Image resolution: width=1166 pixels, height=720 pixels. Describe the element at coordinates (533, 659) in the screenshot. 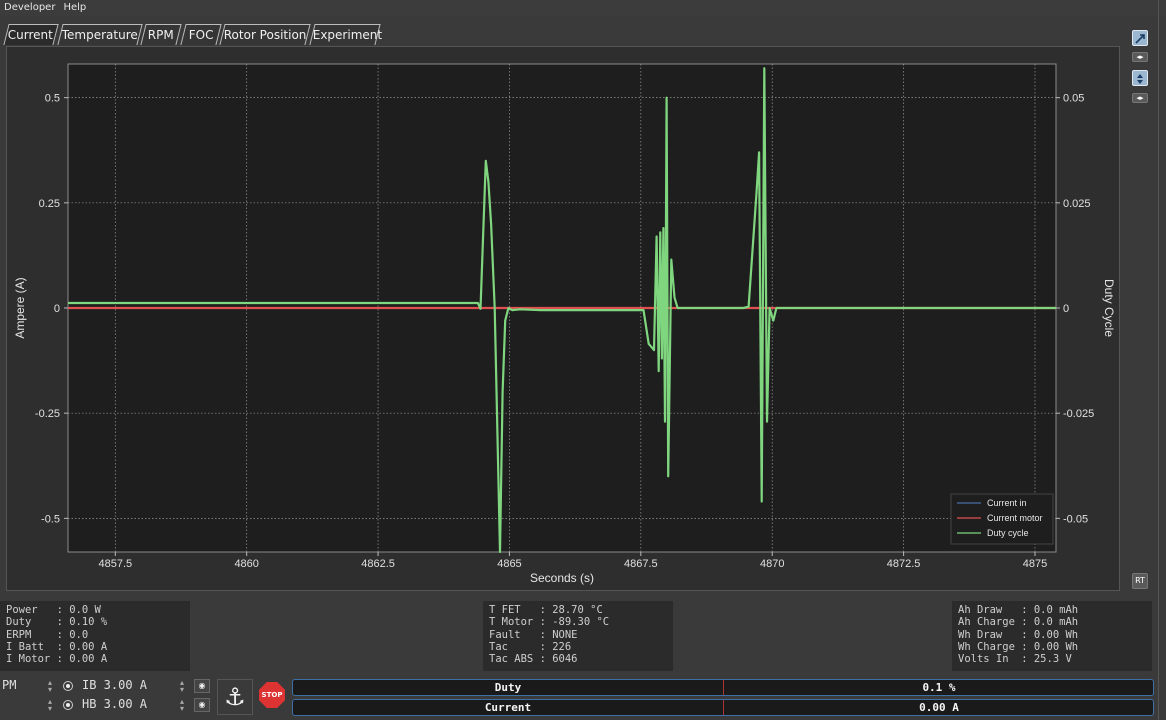

I see `tacabs-value: Tac ABS : 6046` at that location.